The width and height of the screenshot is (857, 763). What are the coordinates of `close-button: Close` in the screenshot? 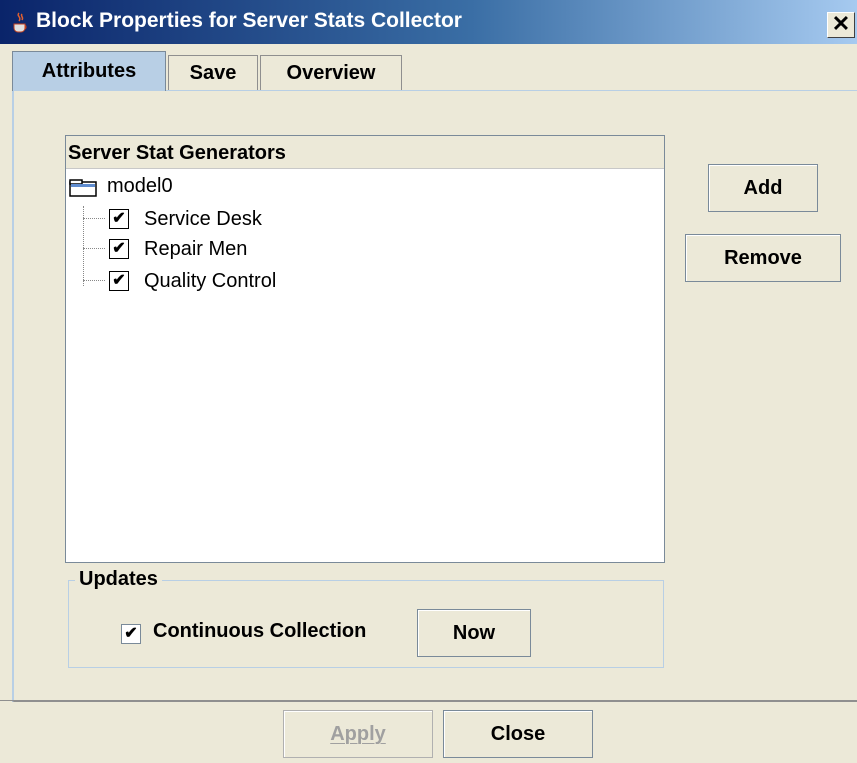 It's located at (518, 734).